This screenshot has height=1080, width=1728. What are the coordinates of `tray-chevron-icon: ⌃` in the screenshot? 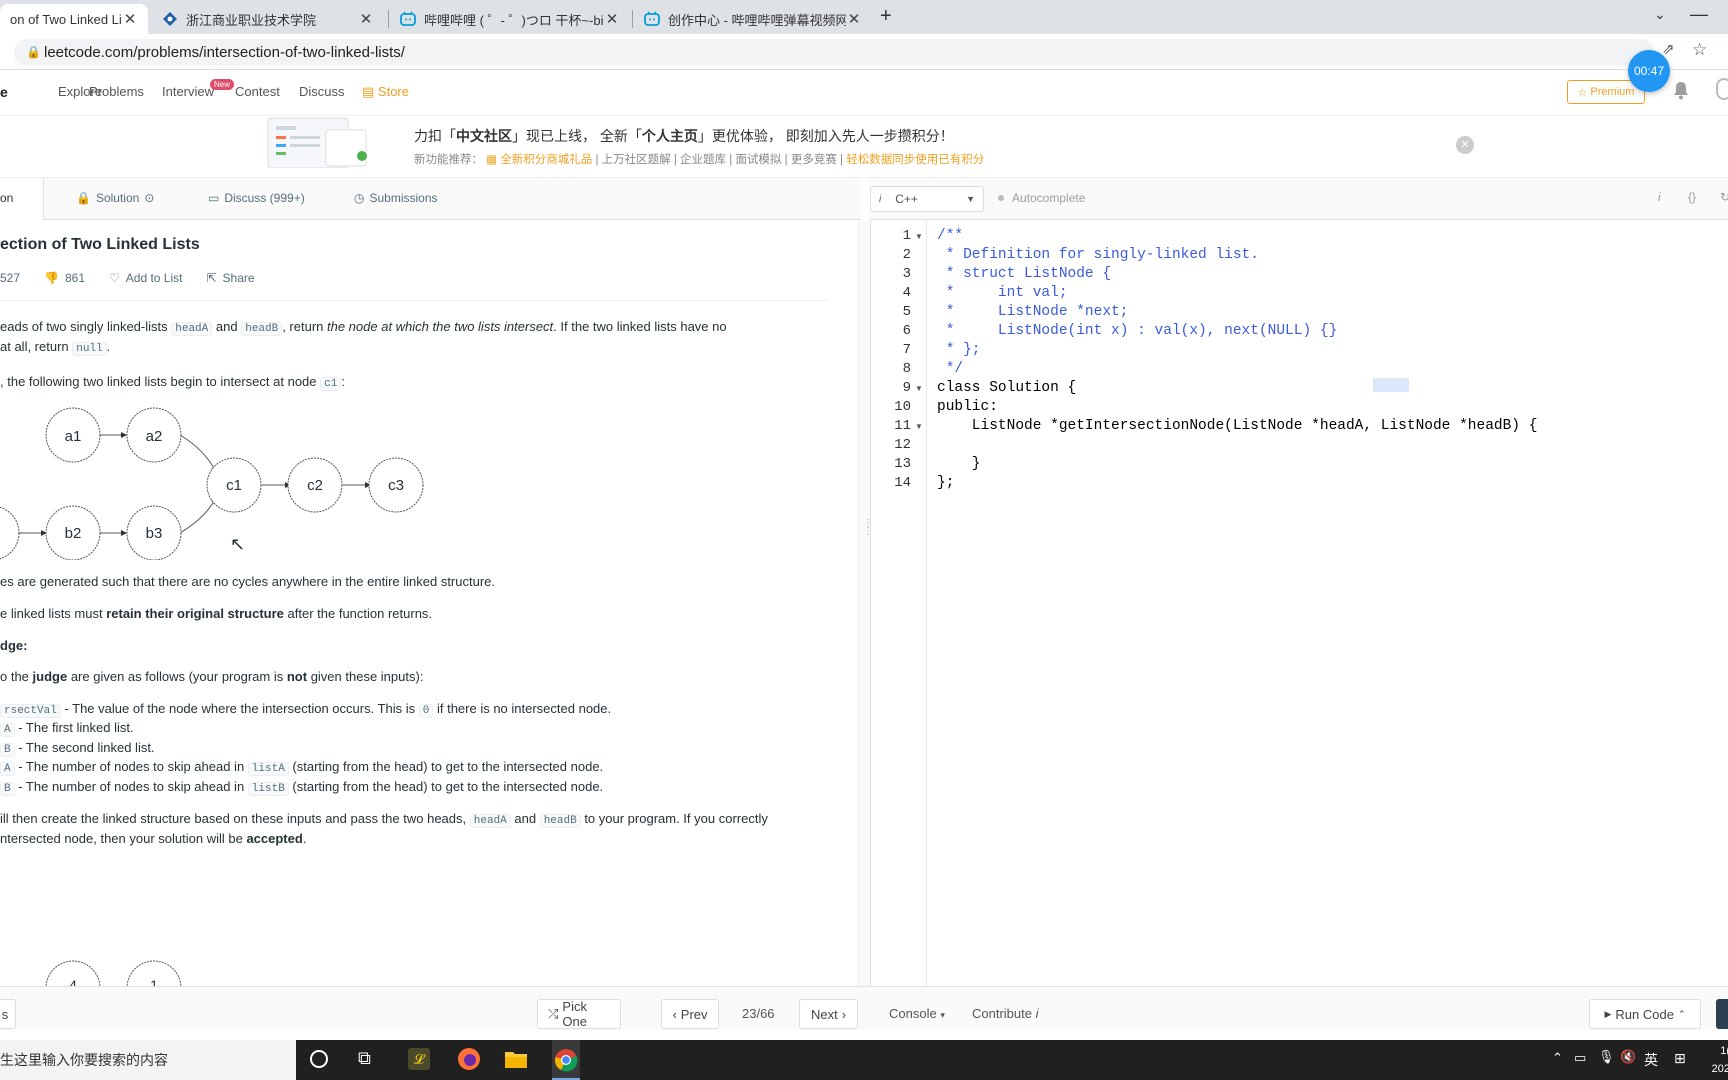 It's located at (1557, 1058).